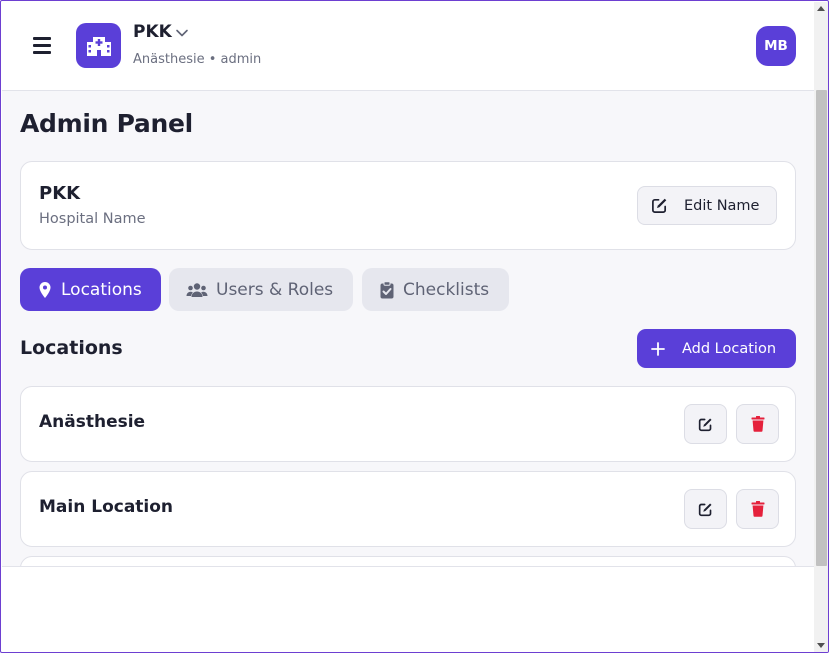 This screenshot has height=653, width=829. I want to click on scroll-thumb, so click(821, 328).